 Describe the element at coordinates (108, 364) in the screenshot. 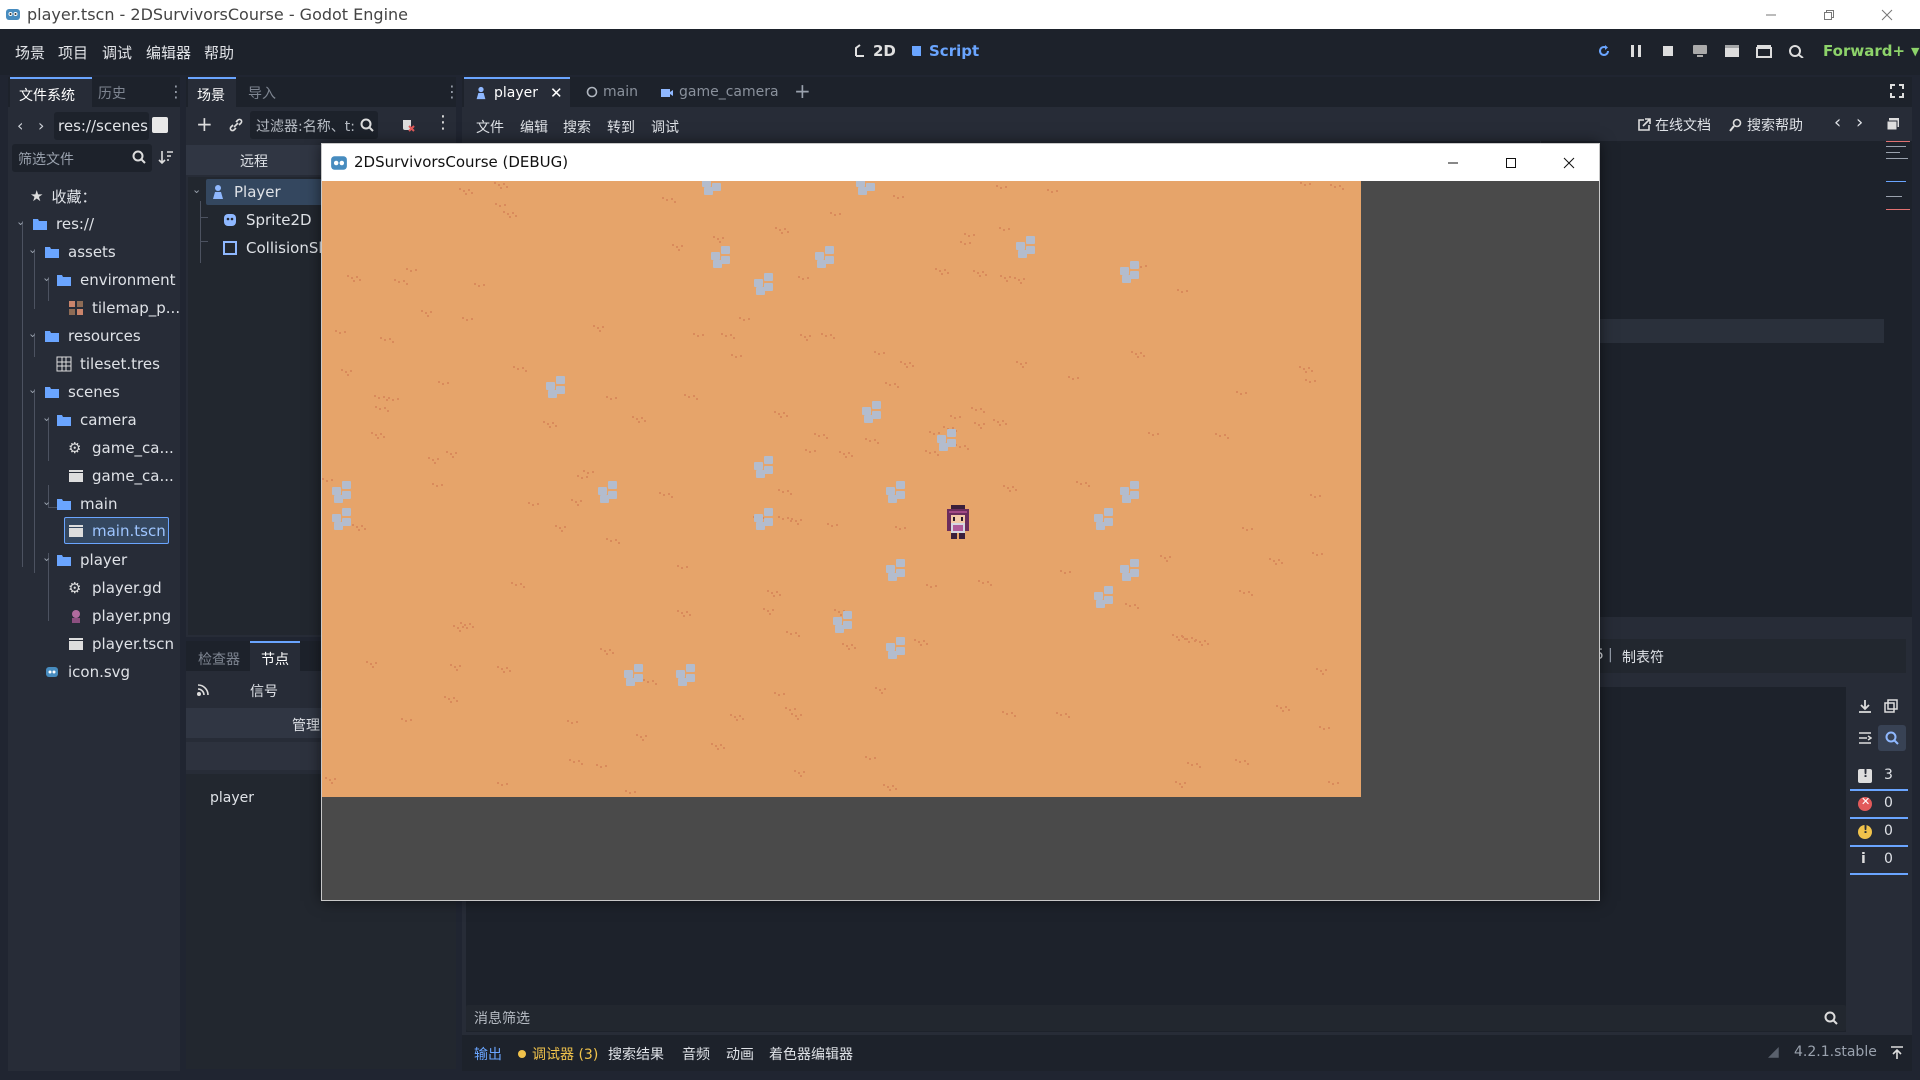

I see `tree-item-tileset: tileset.tres` at that location.